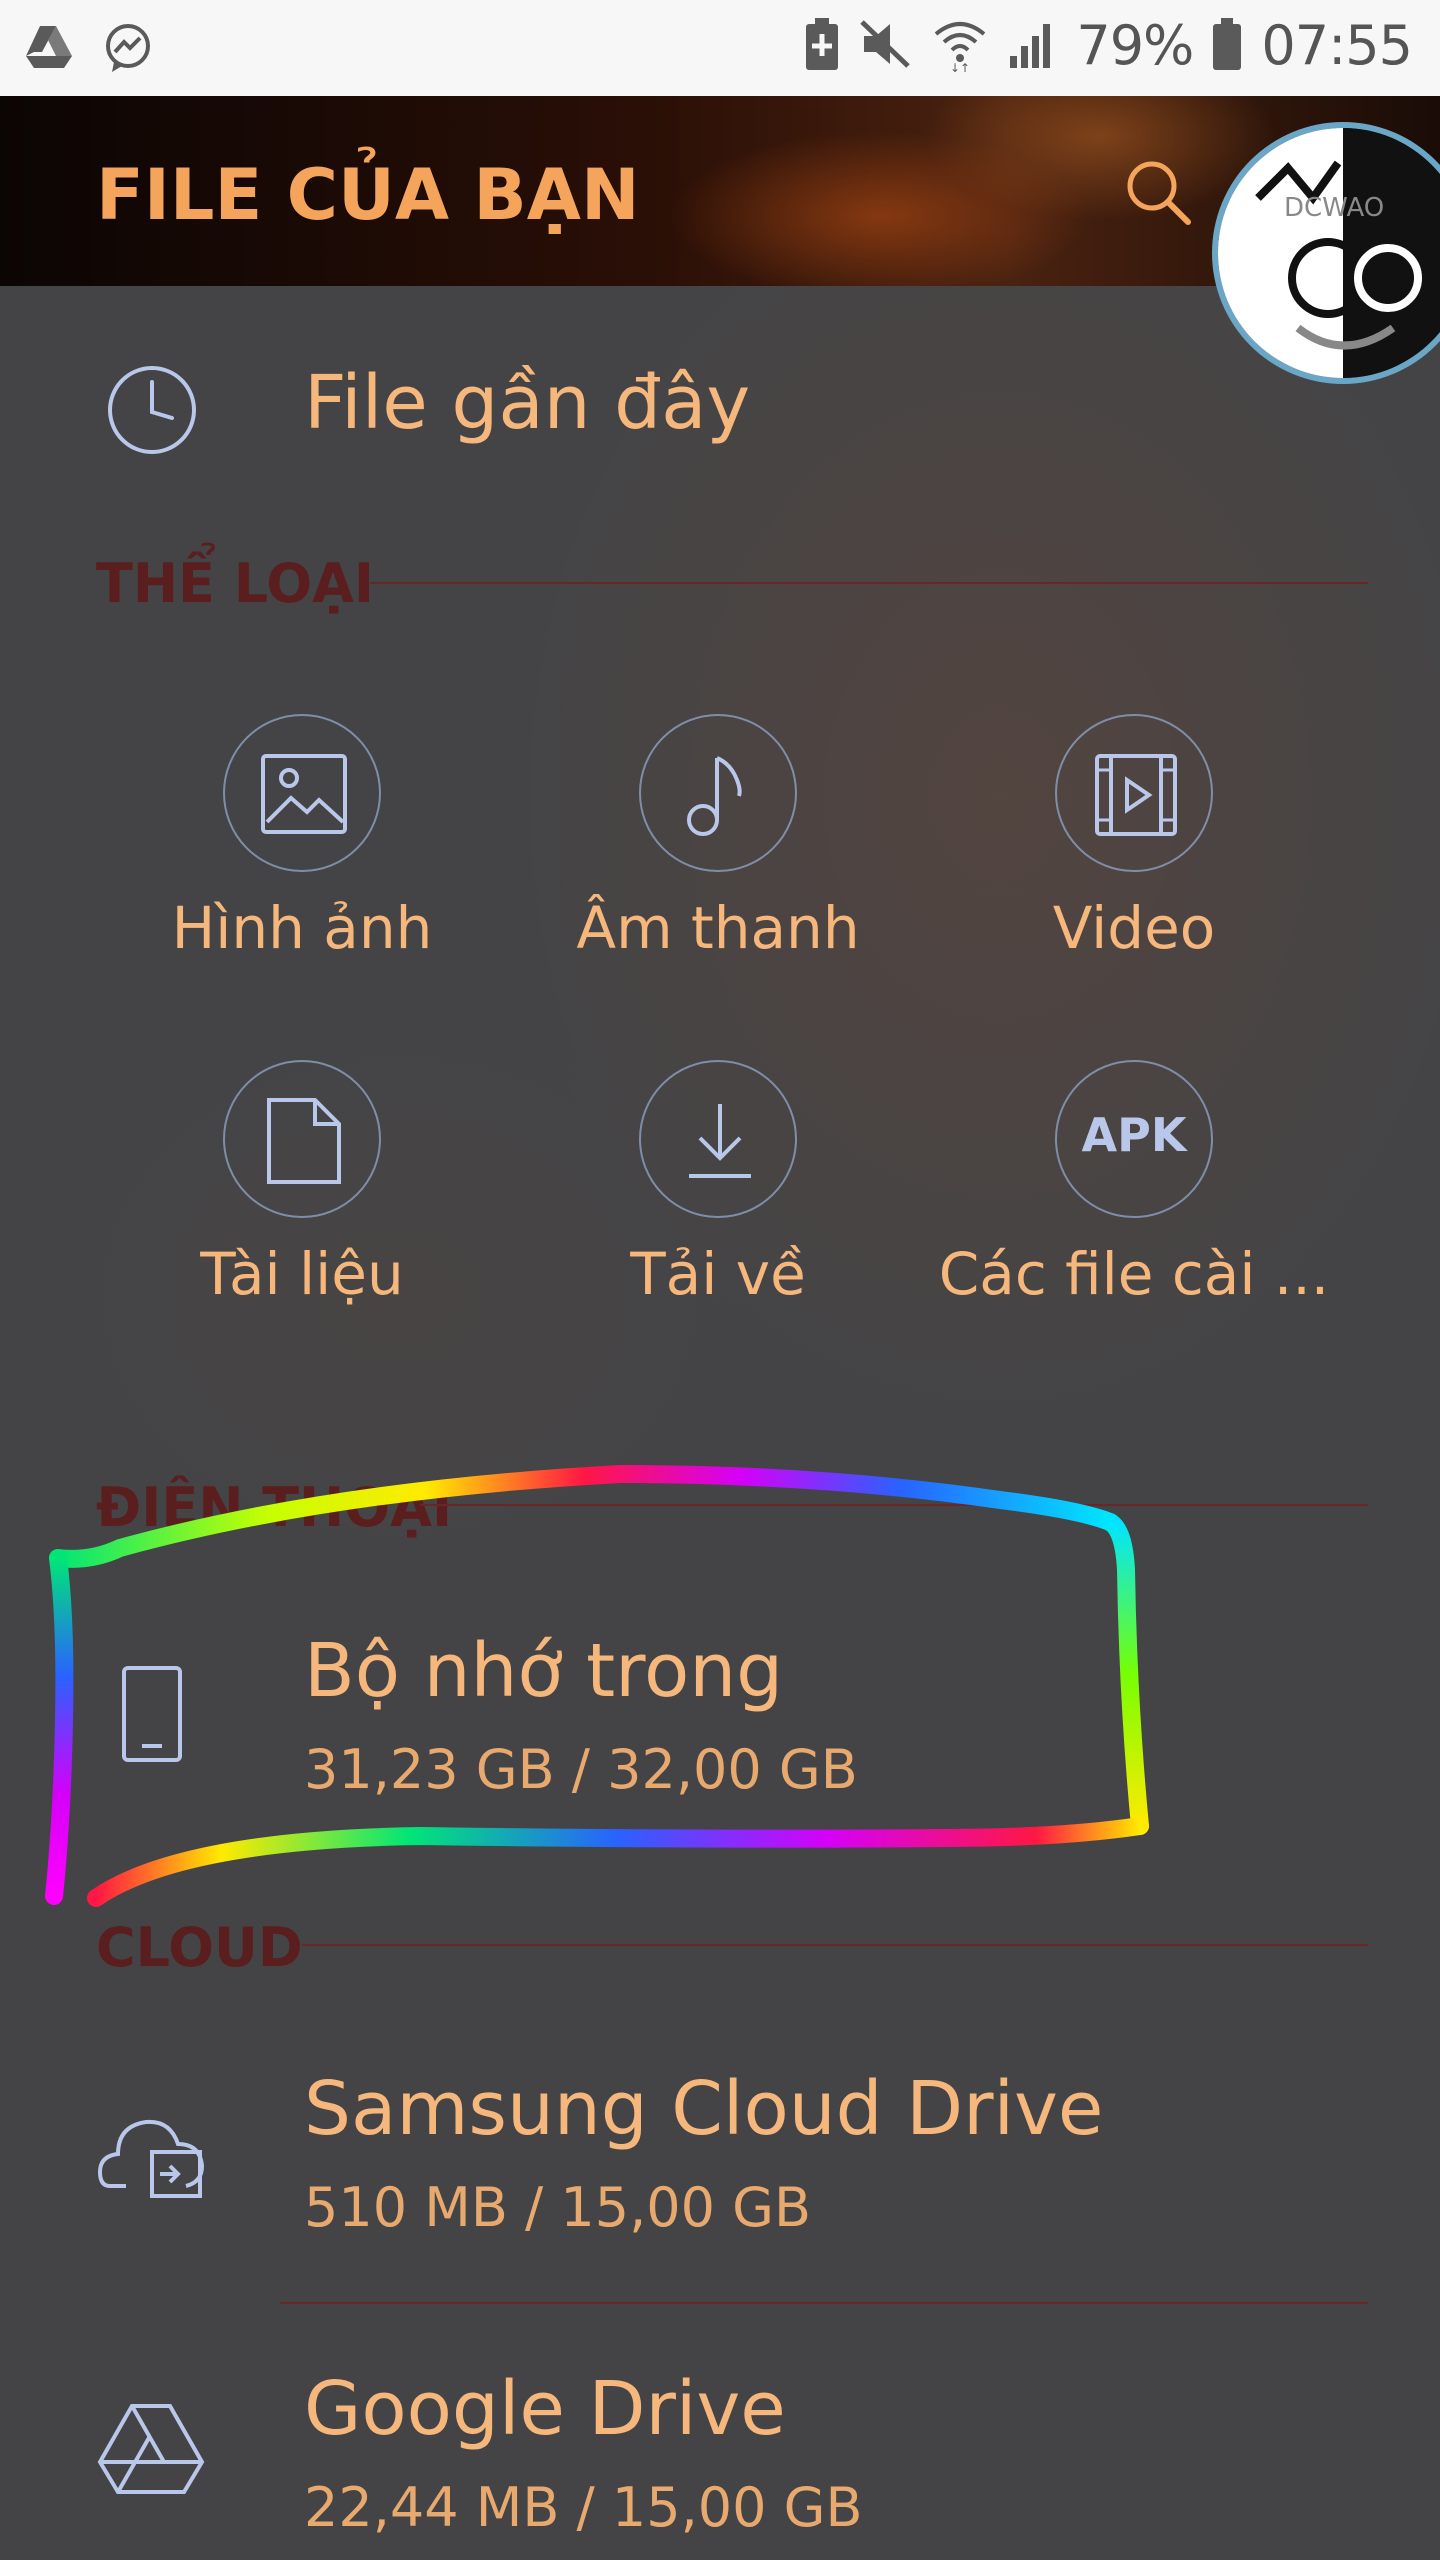  Describe the element at coordinates (545, 2409) in the screenshot. I see `google-drive-title: Google Drive` at that location.